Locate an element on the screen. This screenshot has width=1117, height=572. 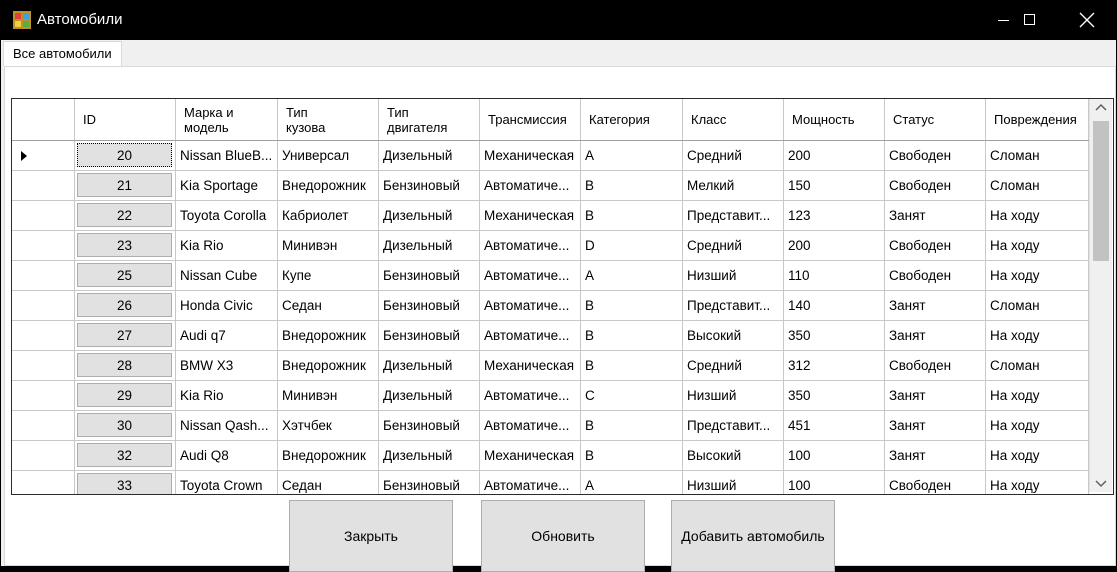
cell-brand-model: Nissan Cube is located at coordinates (227, 276).